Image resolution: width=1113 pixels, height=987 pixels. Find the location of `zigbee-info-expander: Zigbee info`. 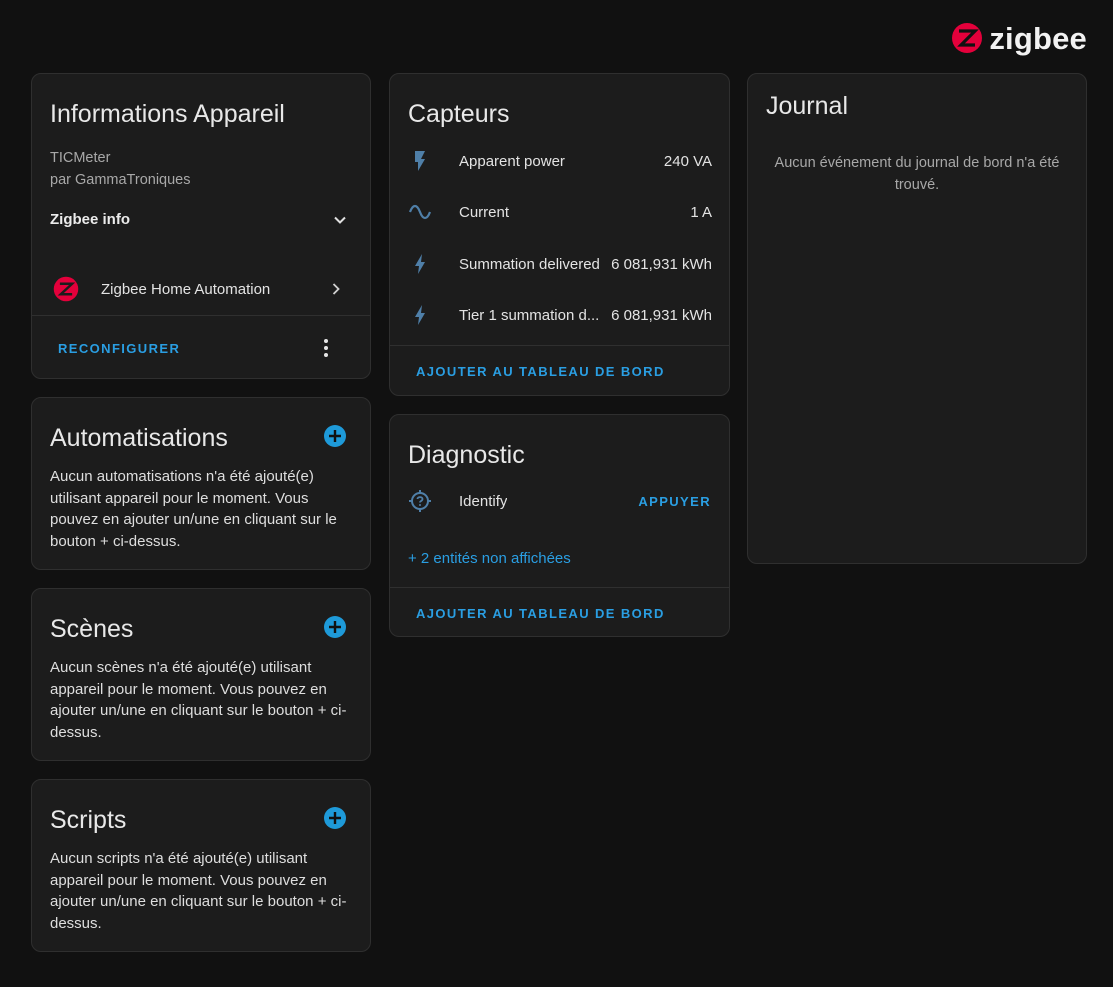

zigbee-info-expander: Zigbee info is located at coordinates (201, 220).